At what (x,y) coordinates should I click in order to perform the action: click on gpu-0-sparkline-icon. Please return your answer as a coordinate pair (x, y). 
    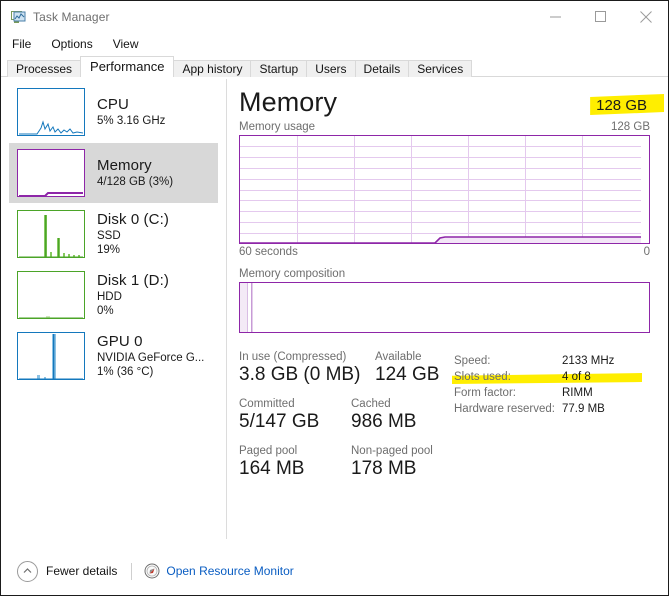
    Looking at the image, I should click on (51, 356).